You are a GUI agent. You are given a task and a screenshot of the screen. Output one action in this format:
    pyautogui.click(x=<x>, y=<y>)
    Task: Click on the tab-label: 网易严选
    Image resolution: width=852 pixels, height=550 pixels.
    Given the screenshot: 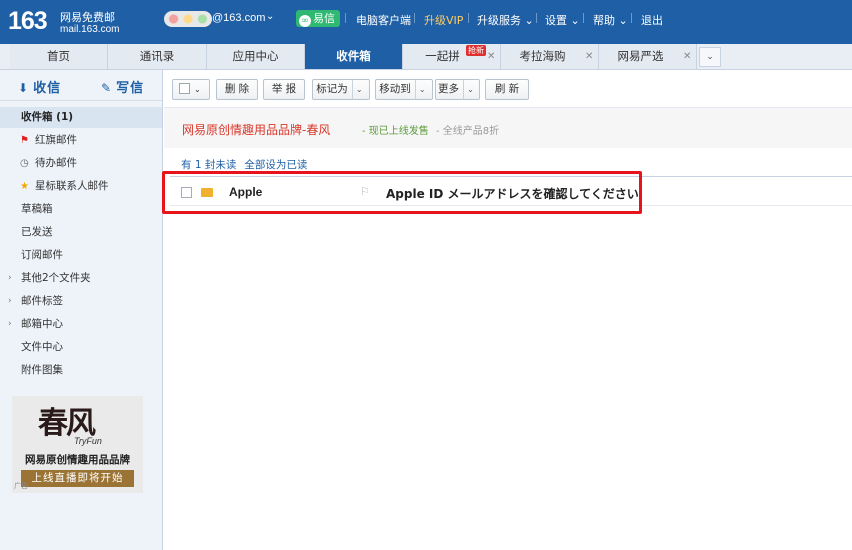 What is the action you would take?
    pyautogui.click(x=640, y=56)
    